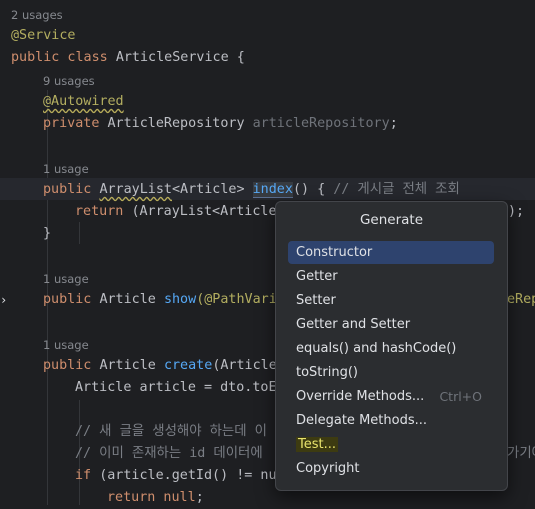  I want to click on menu-item-override-methods: Override Methods... Ctrl+O, so click(391, 396).